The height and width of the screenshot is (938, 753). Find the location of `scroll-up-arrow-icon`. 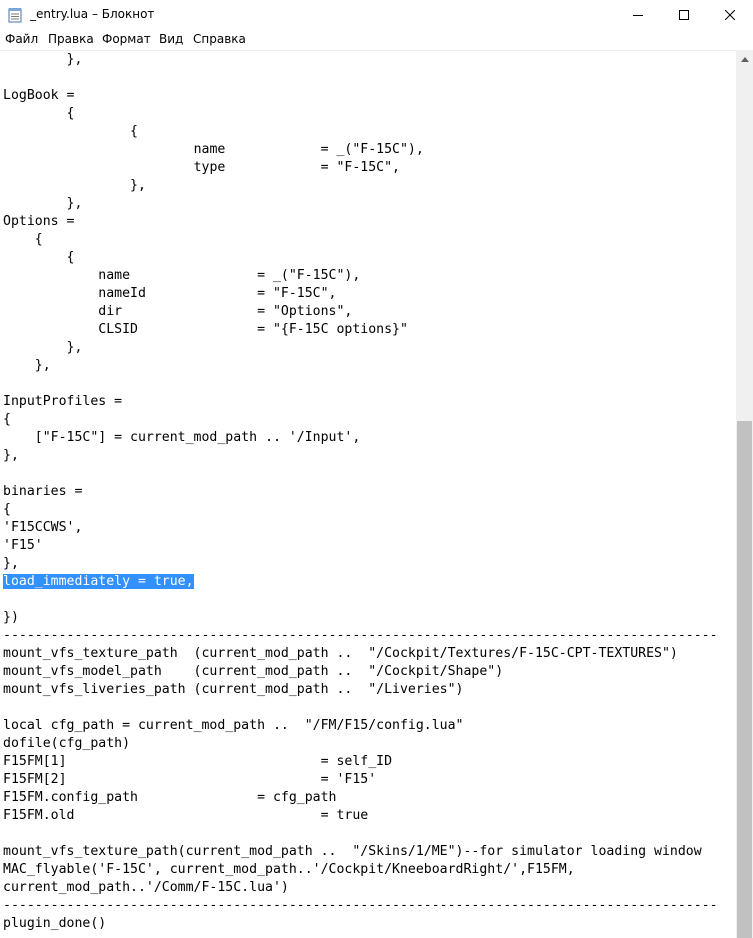

scroll-up-arrow-icon is located at coordinates (744, 59).